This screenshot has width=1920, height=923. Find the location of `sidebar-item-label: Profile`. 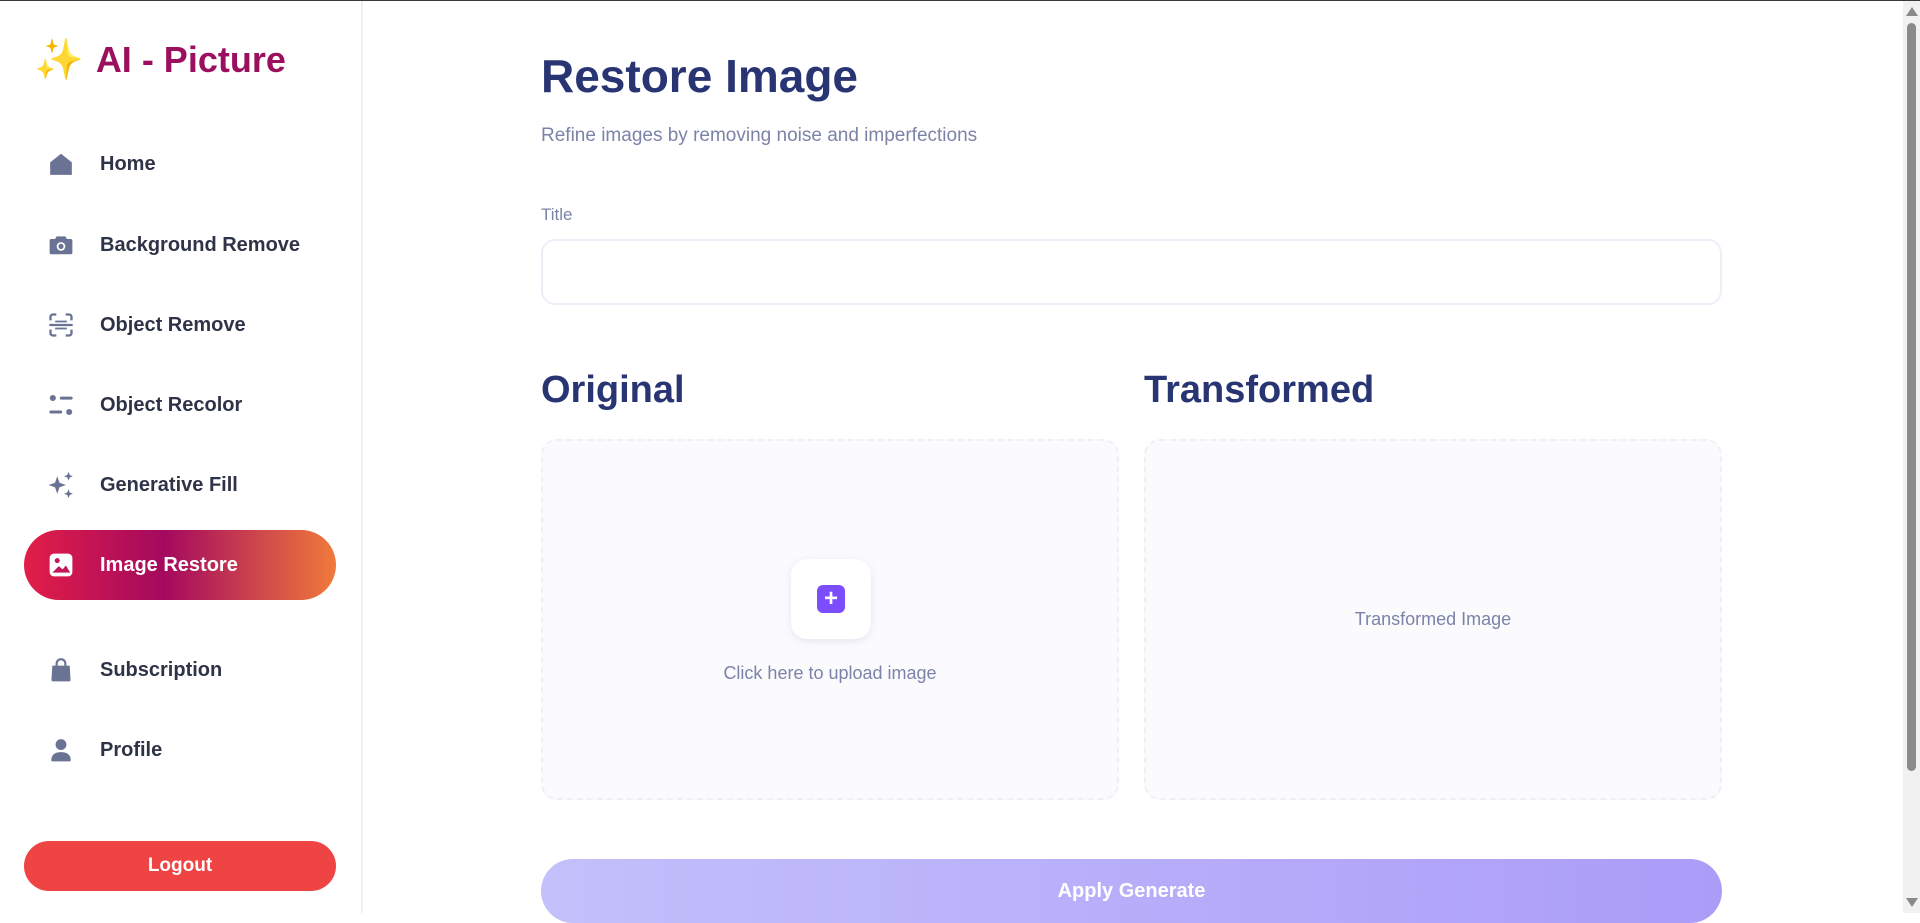

sidebar-item-label: Profile is located at coordinates (131, 749).